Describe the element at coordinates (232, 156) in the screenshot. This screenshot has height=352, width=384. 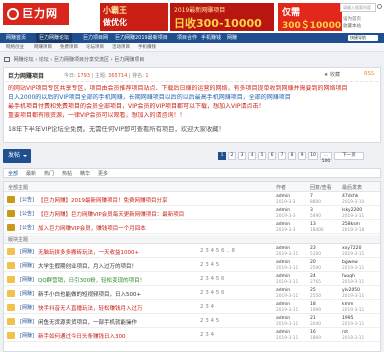
I see `page-link: 2` at that location.